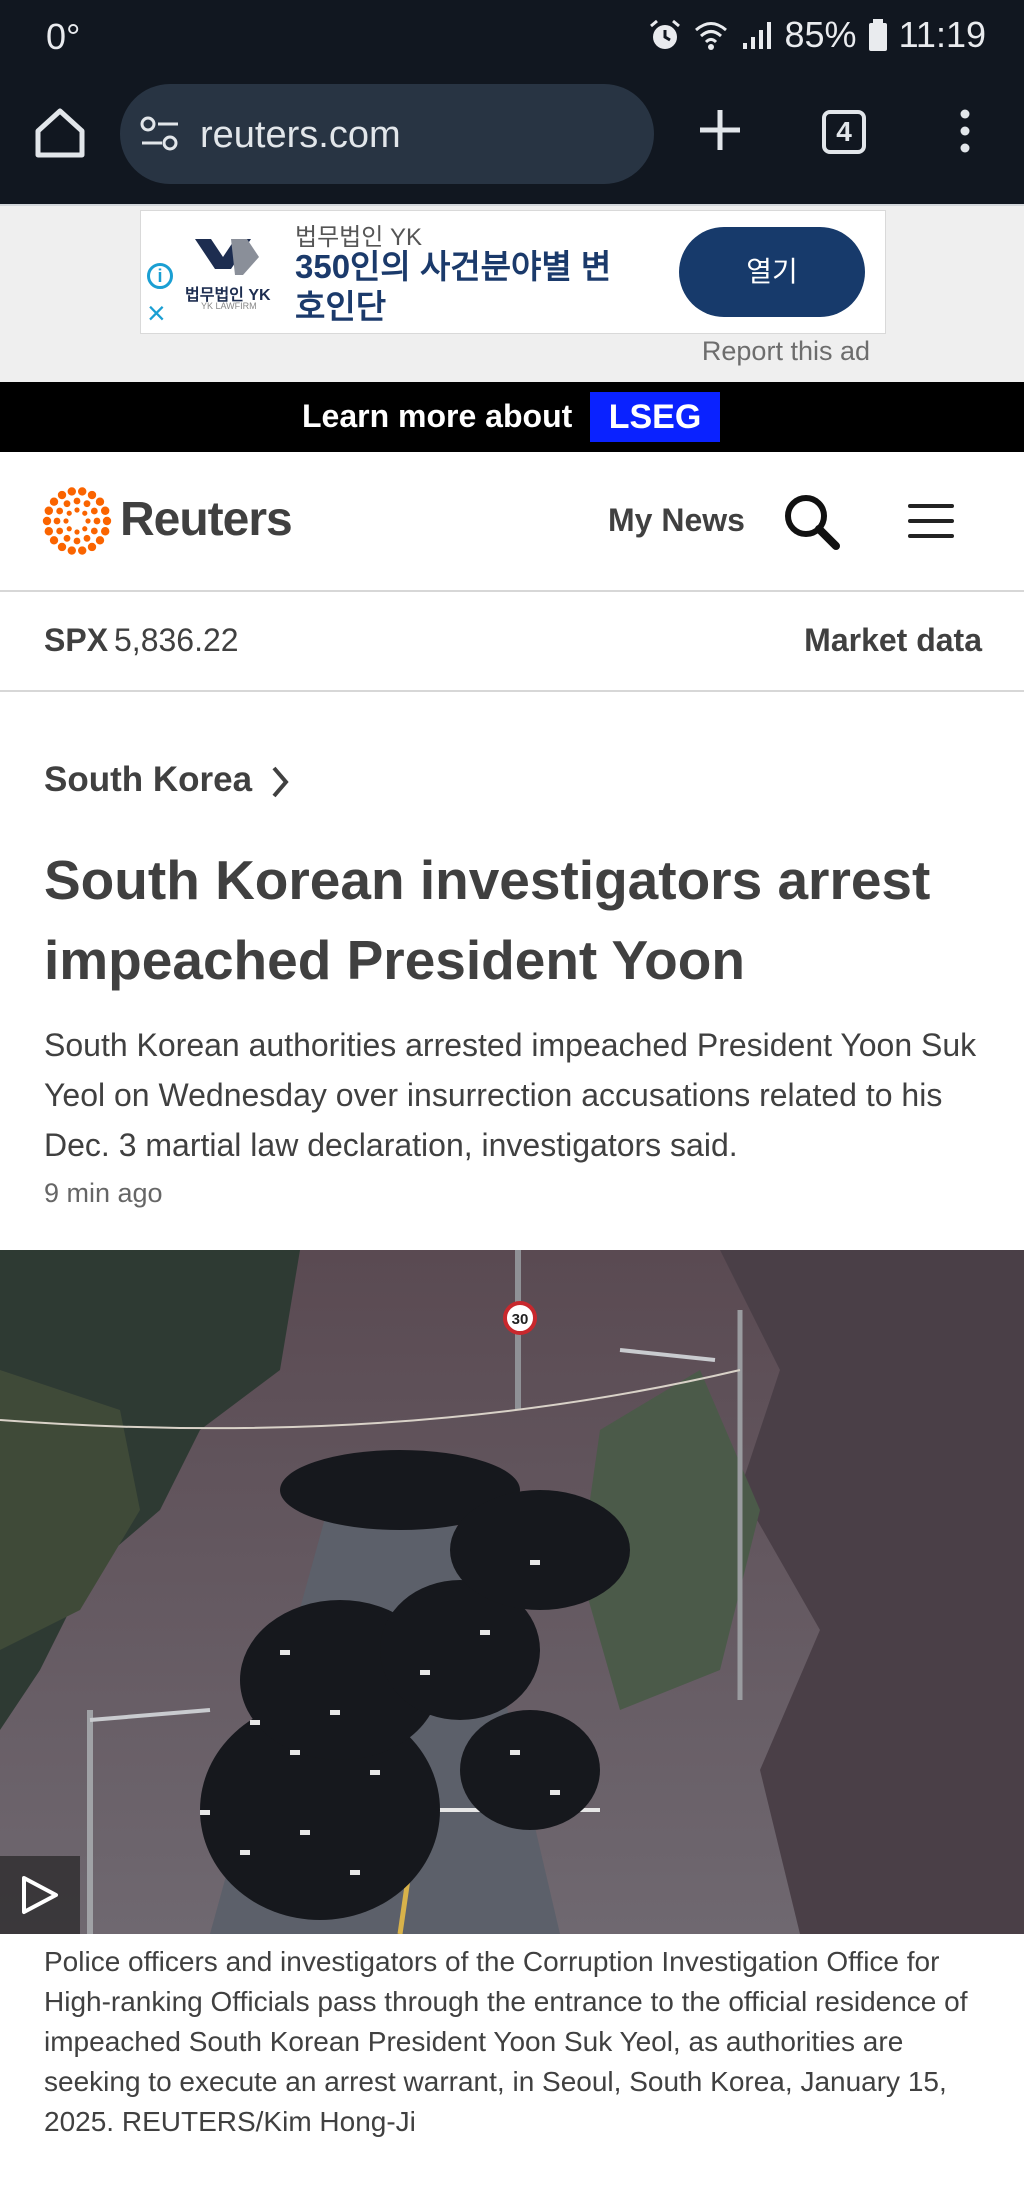 The height and width of the screenshot is (2196, 1024). What do you see at coordinates (77, 521) in the screenshot?
I see `reuters-logo-icon` at bounding box center [77, 521].